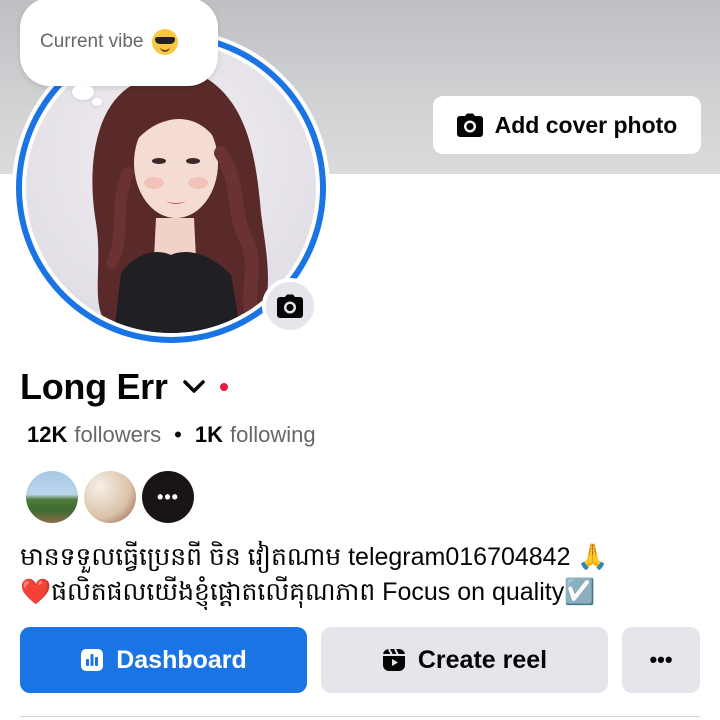 The height and width of the screenshot is (720, 720). Describe the element at coordinates (171, 435) in the screenshot. I see `follow-stats: 12K followers • 1K following` at that location.